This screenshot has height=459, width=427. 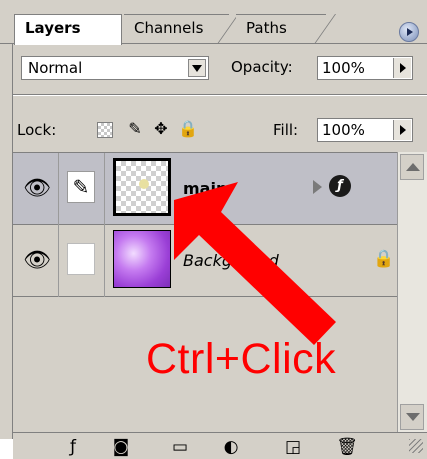 What do you see at coordinates (286, 130) in the screenshot?
I see `fill-label: Fill:` at bounding box center [286, 130].